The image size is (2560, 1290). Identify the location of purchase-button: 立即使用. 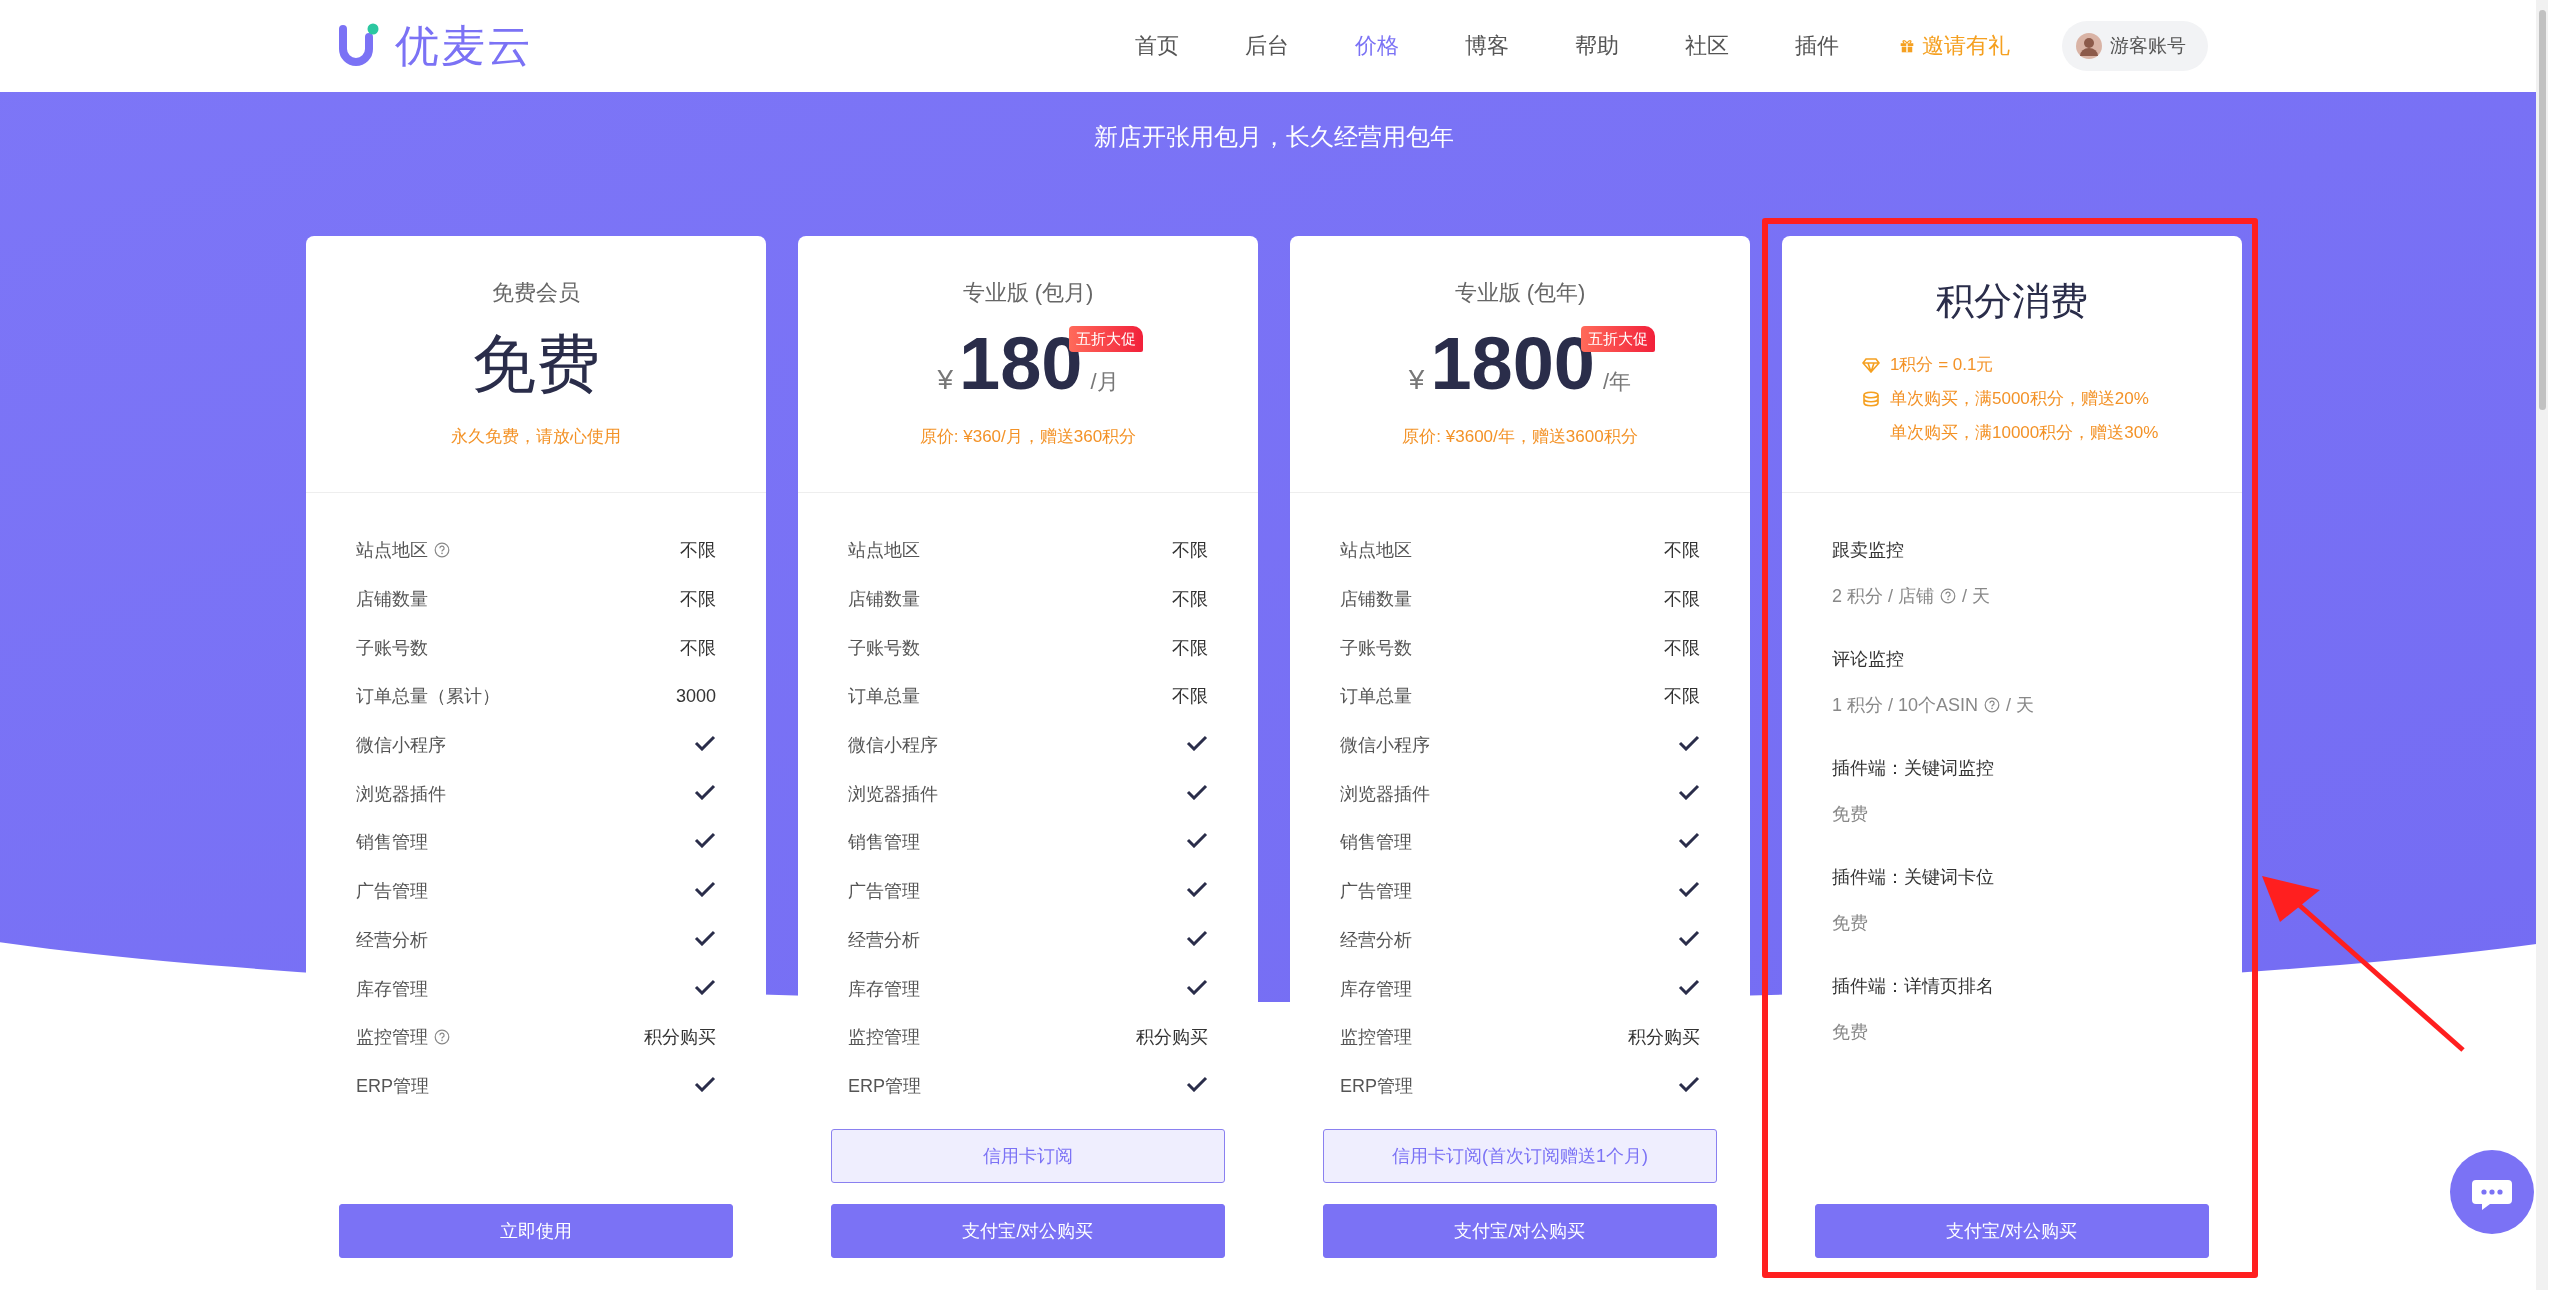
(536, 1231).